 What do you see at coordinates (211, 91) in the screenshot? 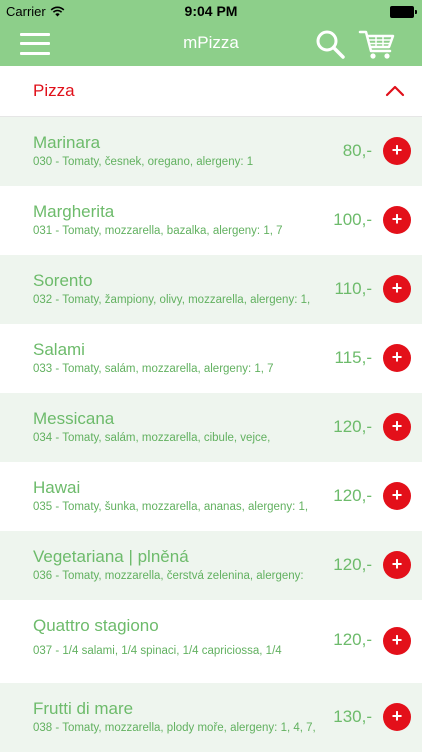
I see `section-header-pizza: Pizza` at bounding box center [211, 91].